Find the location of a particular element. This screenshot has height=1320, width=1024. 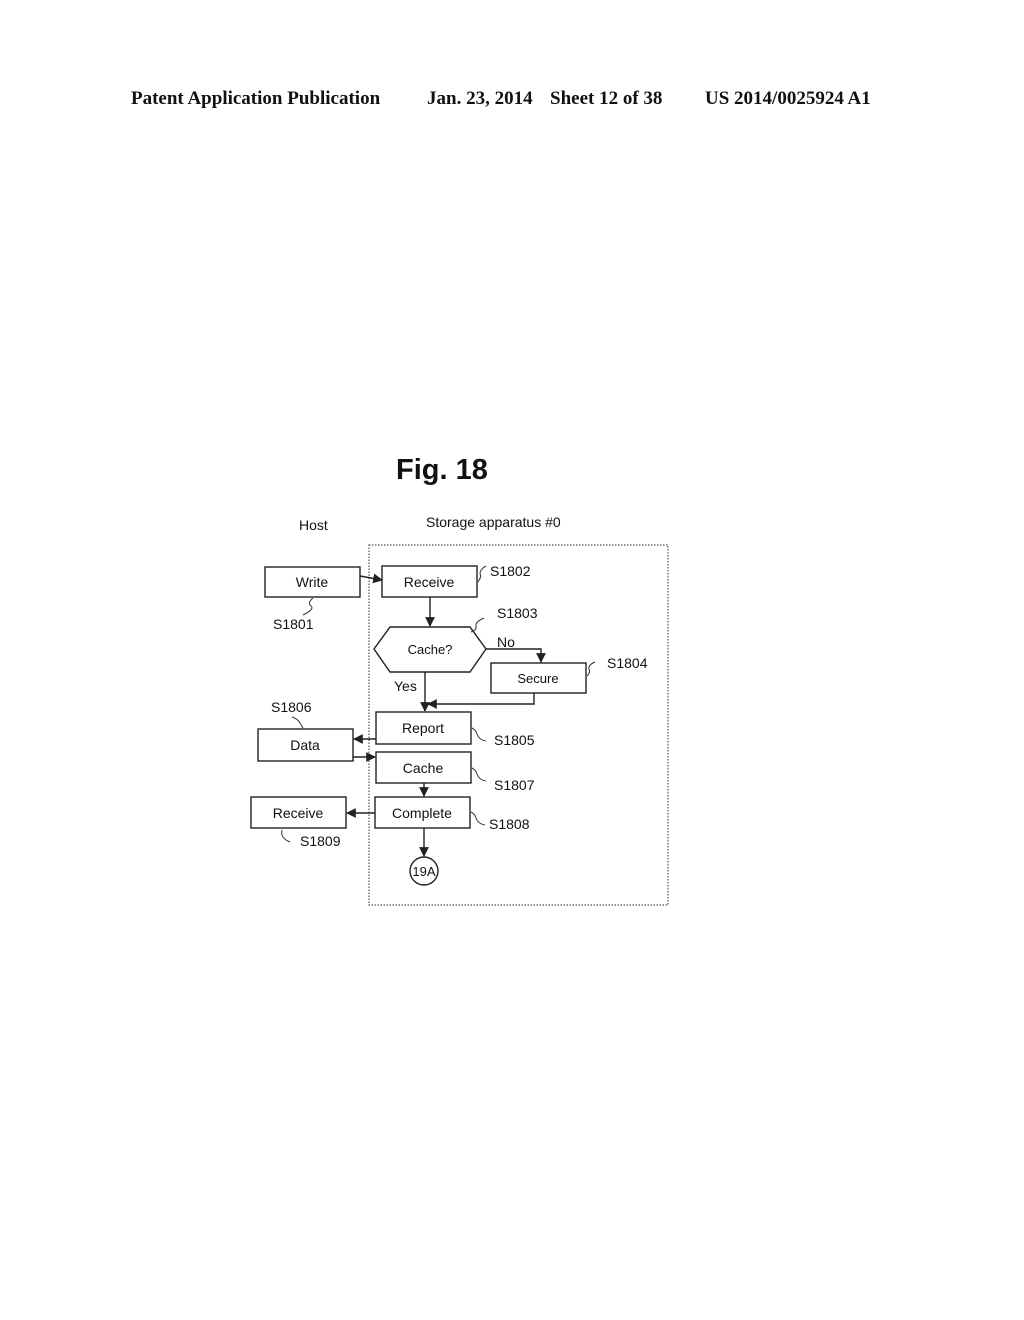

node-cache-label: Cache is located at coordinates (423, 768).